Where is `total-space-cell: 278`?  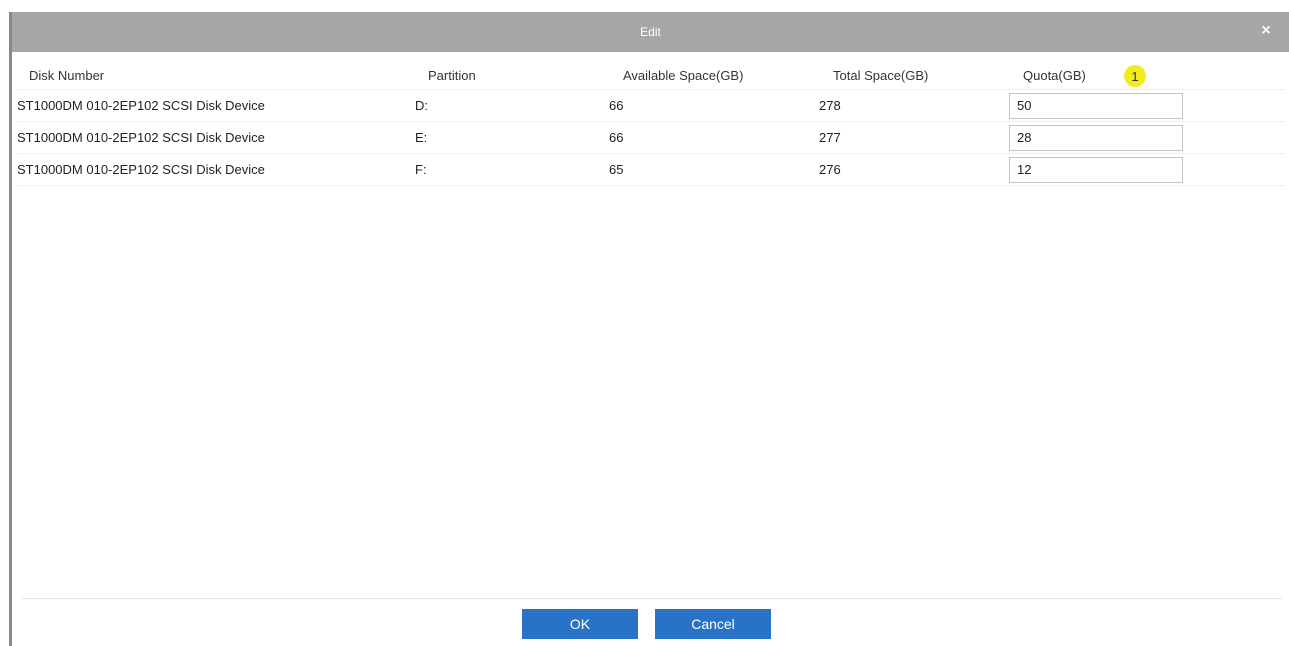 total-space-cell: 278 is located at coordinates (830, 105).